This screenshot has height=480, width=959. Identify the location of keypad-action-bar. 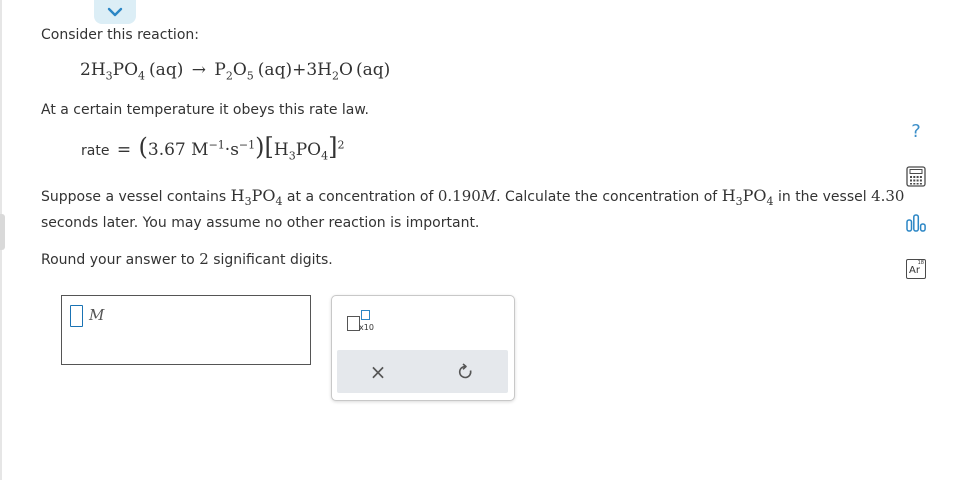
(422, 371).